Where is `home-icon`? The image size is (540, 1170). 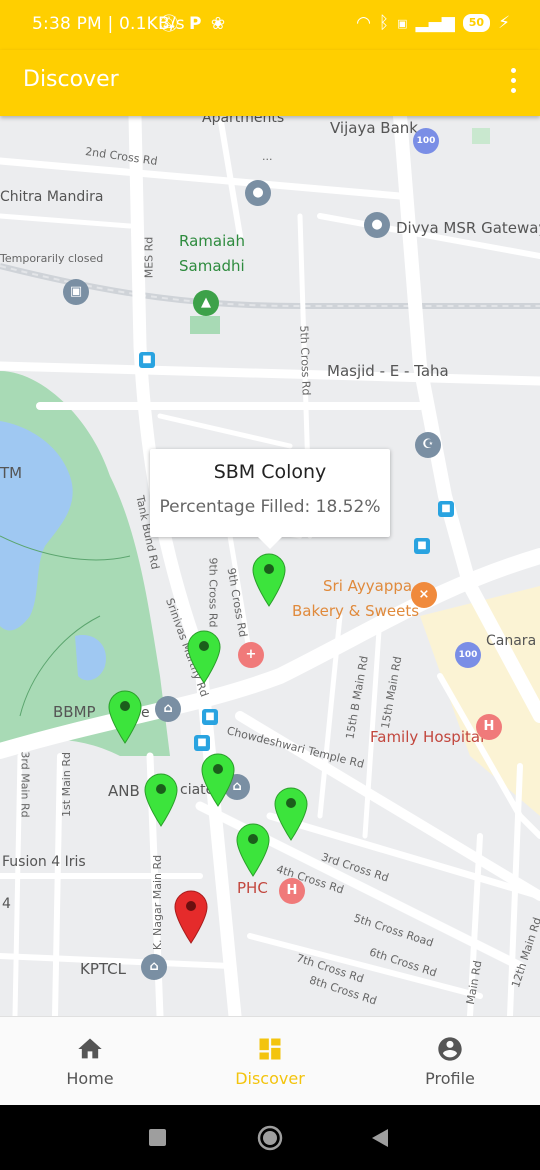 home-icon is located at coordinates (90, 1048).